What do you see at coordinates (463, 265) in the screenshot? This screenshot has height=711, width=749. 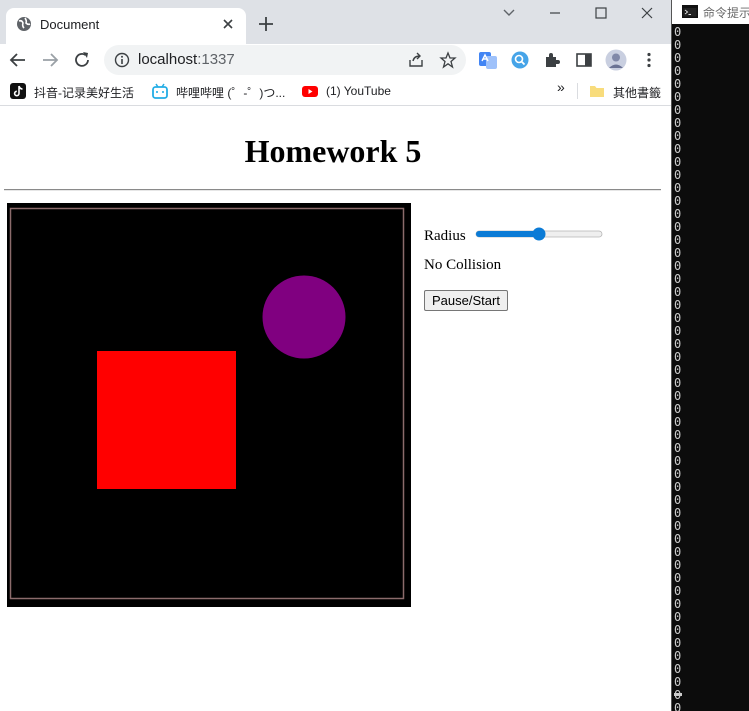 I see `collision-status: No Collision` at bounding box center [463, 265].